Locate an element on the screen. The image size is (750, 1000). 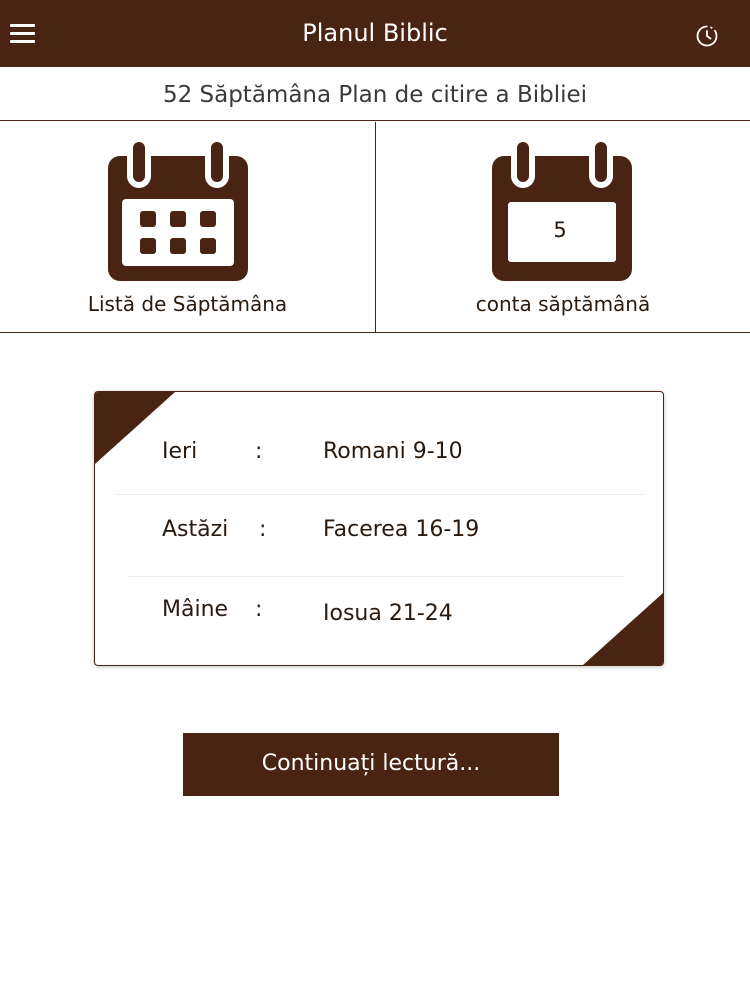
calendar-grid-icon is located at coordinates (178, 208).